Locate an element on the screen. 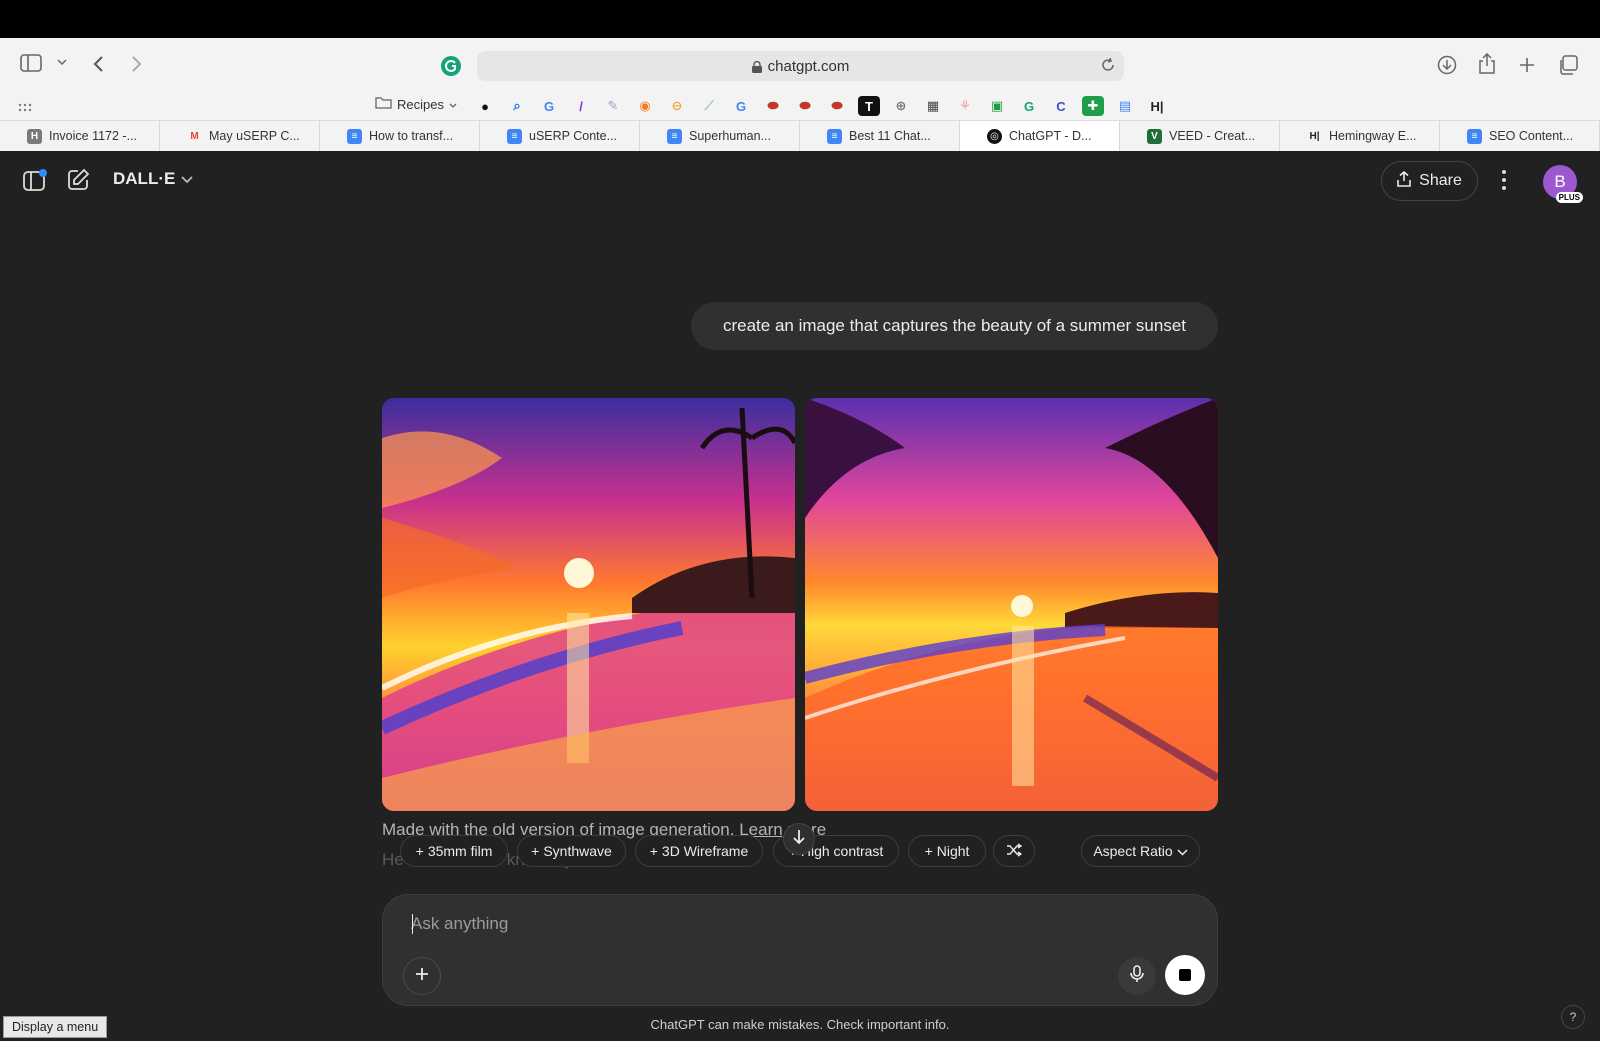  browser-toolbar: chatgpt.com is located at coordinates (800, 65).